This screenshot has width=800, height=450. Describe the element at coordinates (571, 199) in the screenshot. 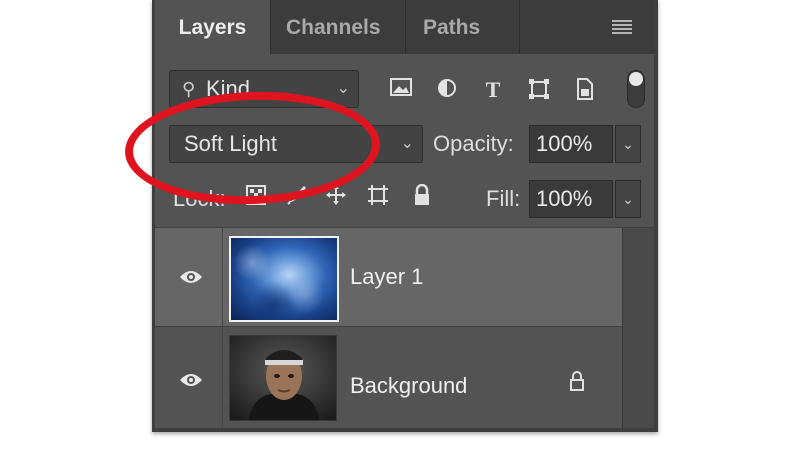

I see `fill-input: 100%` at that location.